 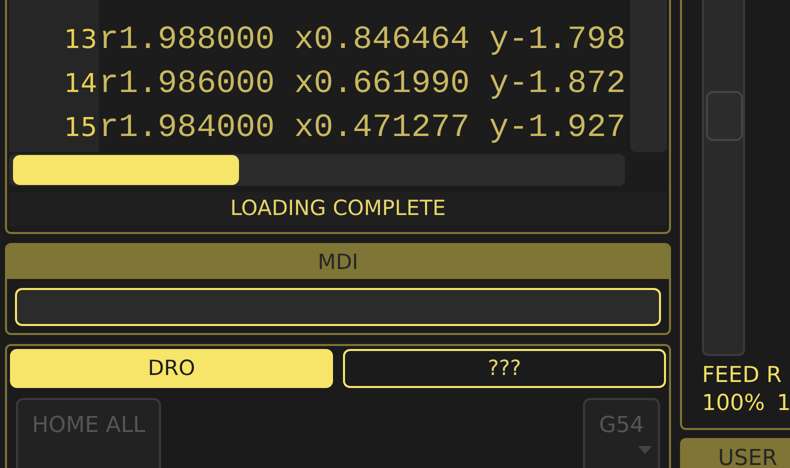 I want to click on user-panel-title: USER, so click(x=735, y=453).